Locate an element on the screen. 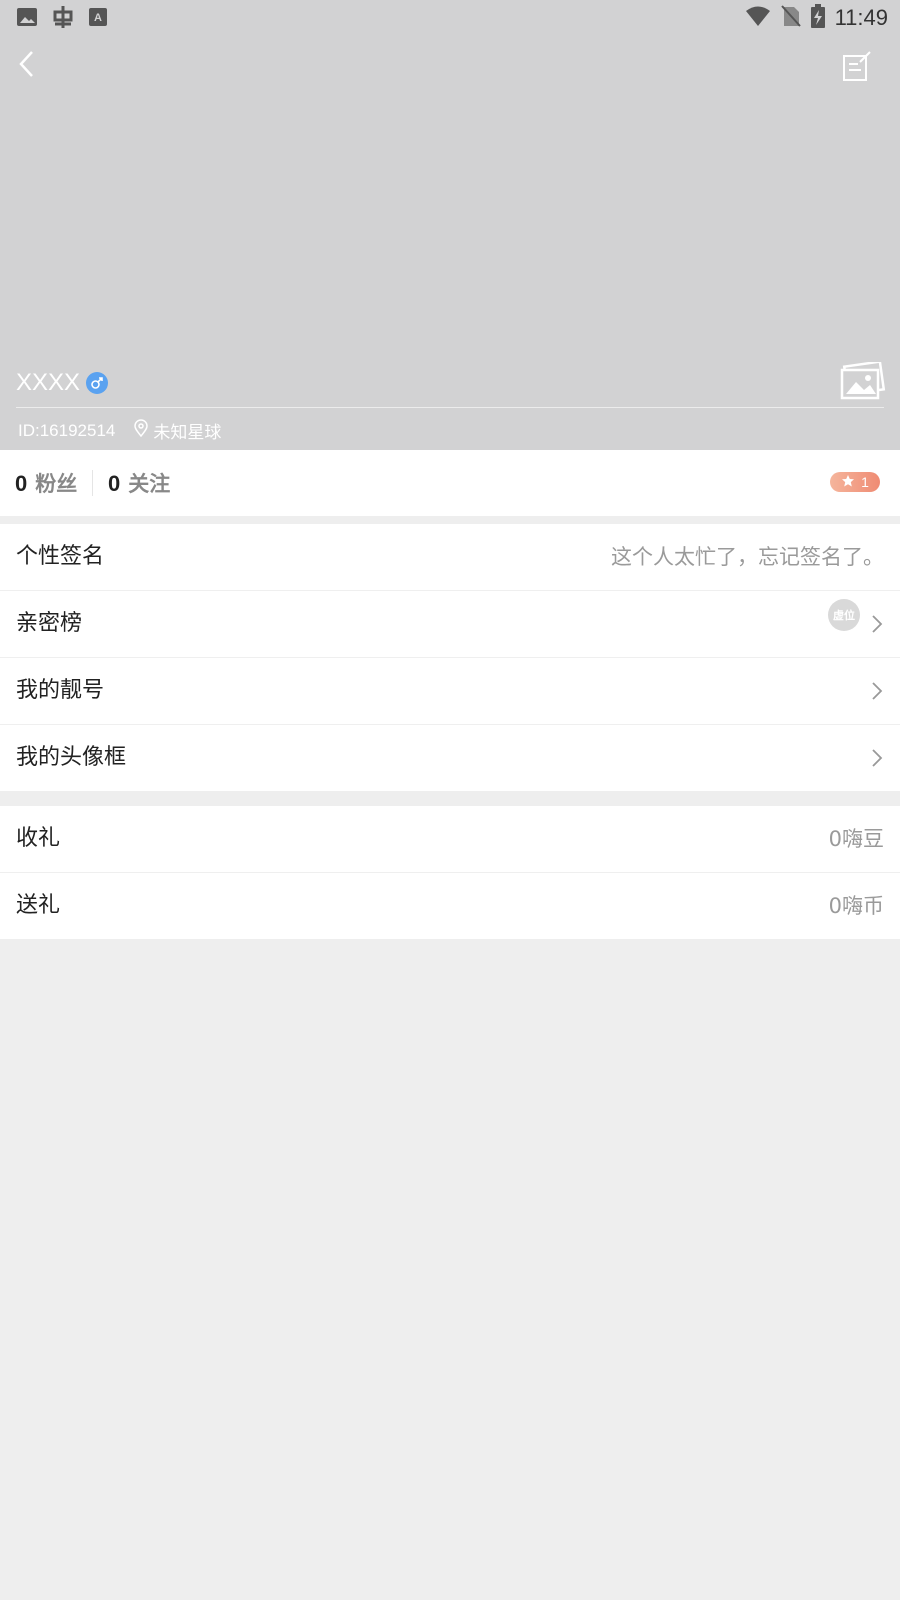 Image resolution: width=900 pixels, height=1600 pixels. gifts-sent-label: 送礼 is located at coordinates (38, 905).